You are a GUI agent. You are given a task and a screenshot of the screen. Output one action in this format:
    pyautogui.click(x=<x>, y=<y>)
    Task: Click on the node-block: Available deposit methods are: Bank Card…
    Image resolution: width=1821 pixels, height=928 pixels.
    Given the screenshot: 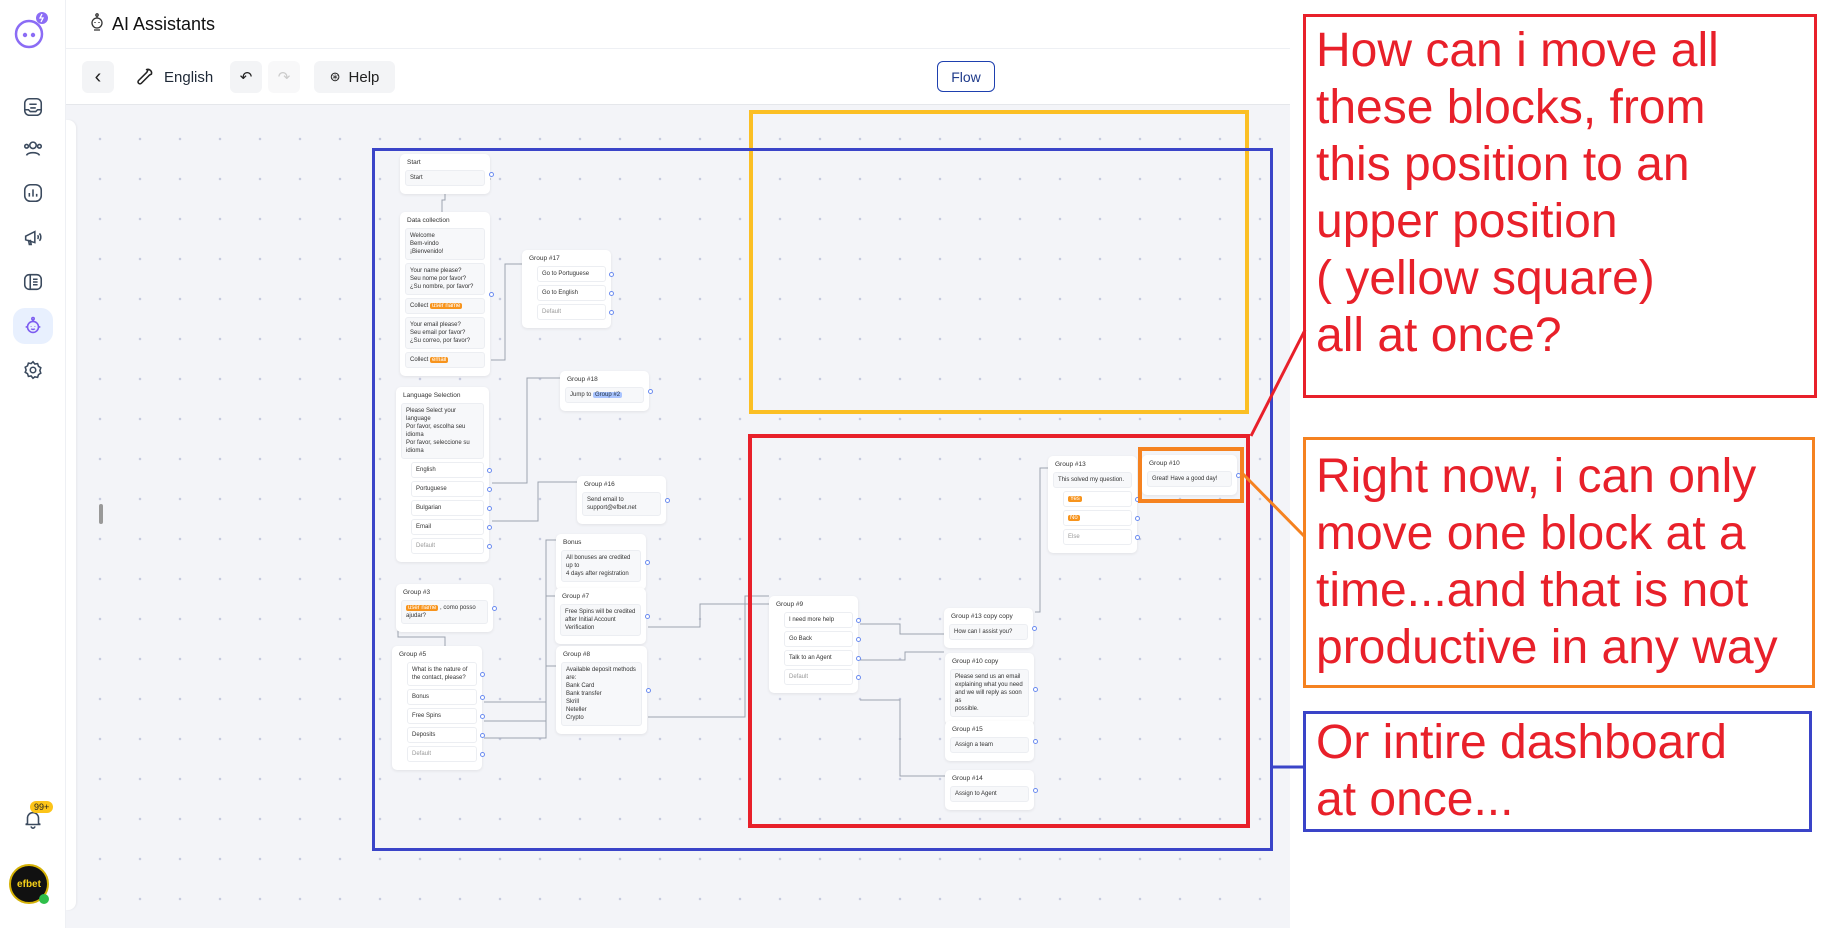 What is the action you would take?
    pyautogui.click(x=601, y=694)
    